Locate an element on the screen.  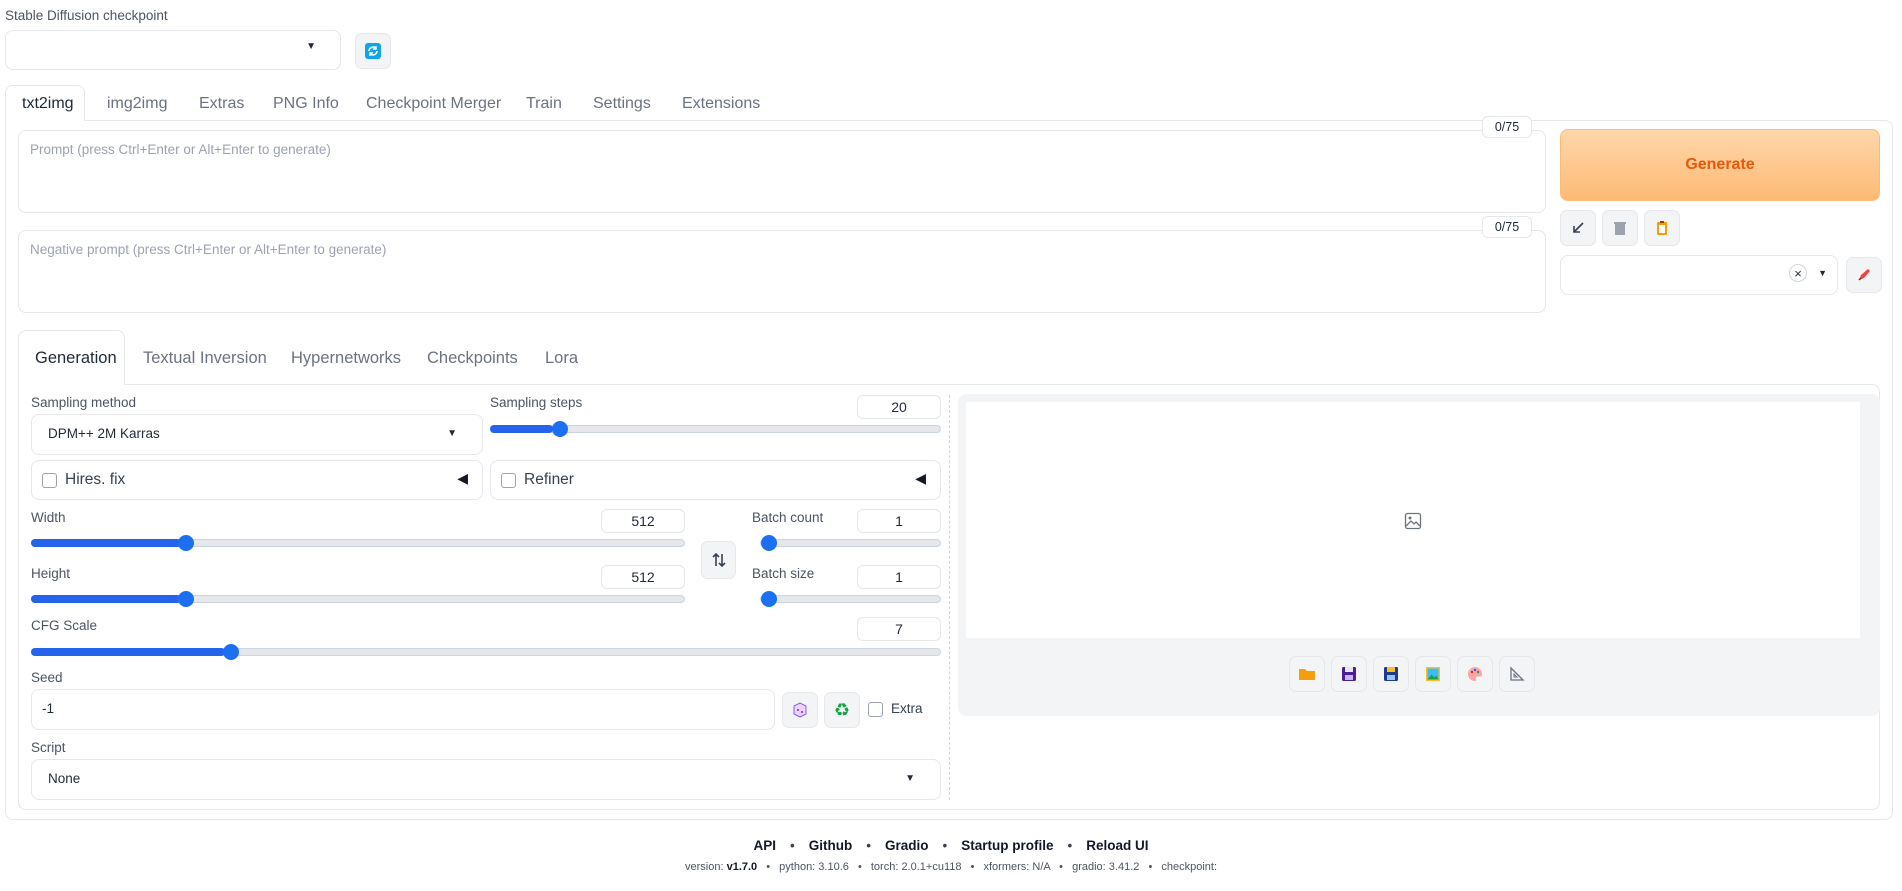
read-generation-params-button is located at coordinates (1578, 228).